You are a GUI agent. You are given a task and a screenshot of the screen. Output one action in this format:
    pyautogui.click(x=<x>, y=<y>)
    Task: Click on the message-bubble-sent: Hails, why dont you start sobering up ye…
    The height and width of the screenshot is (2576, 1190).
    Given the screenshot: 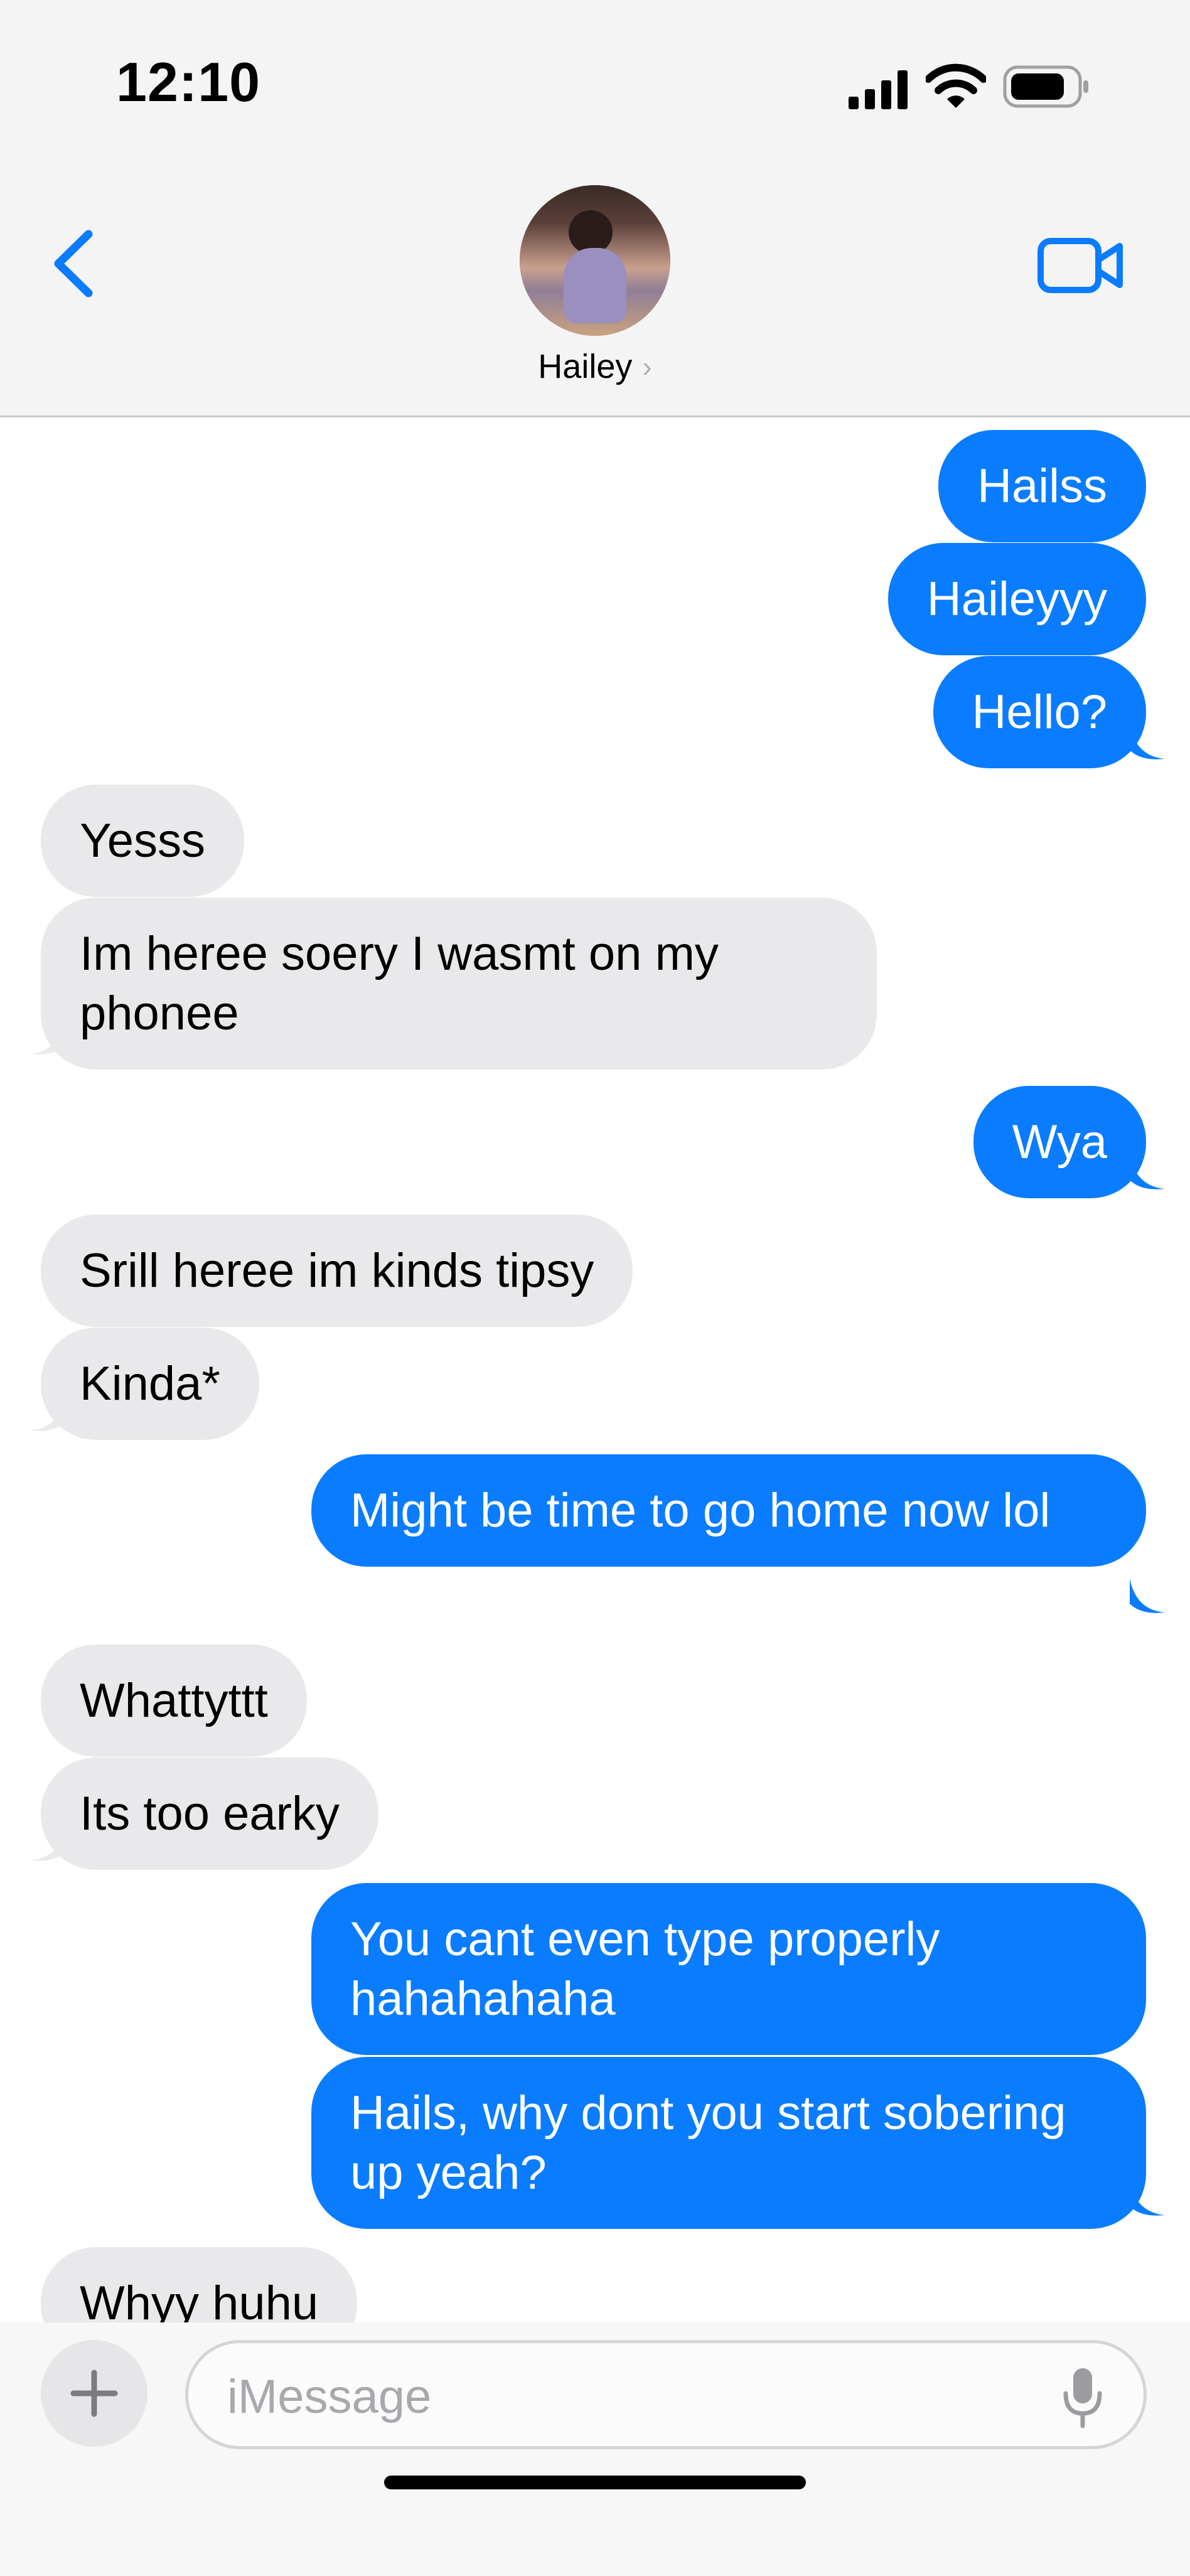 What is the action you would take?
    pyautogui.click(x=728, y=2143)
    